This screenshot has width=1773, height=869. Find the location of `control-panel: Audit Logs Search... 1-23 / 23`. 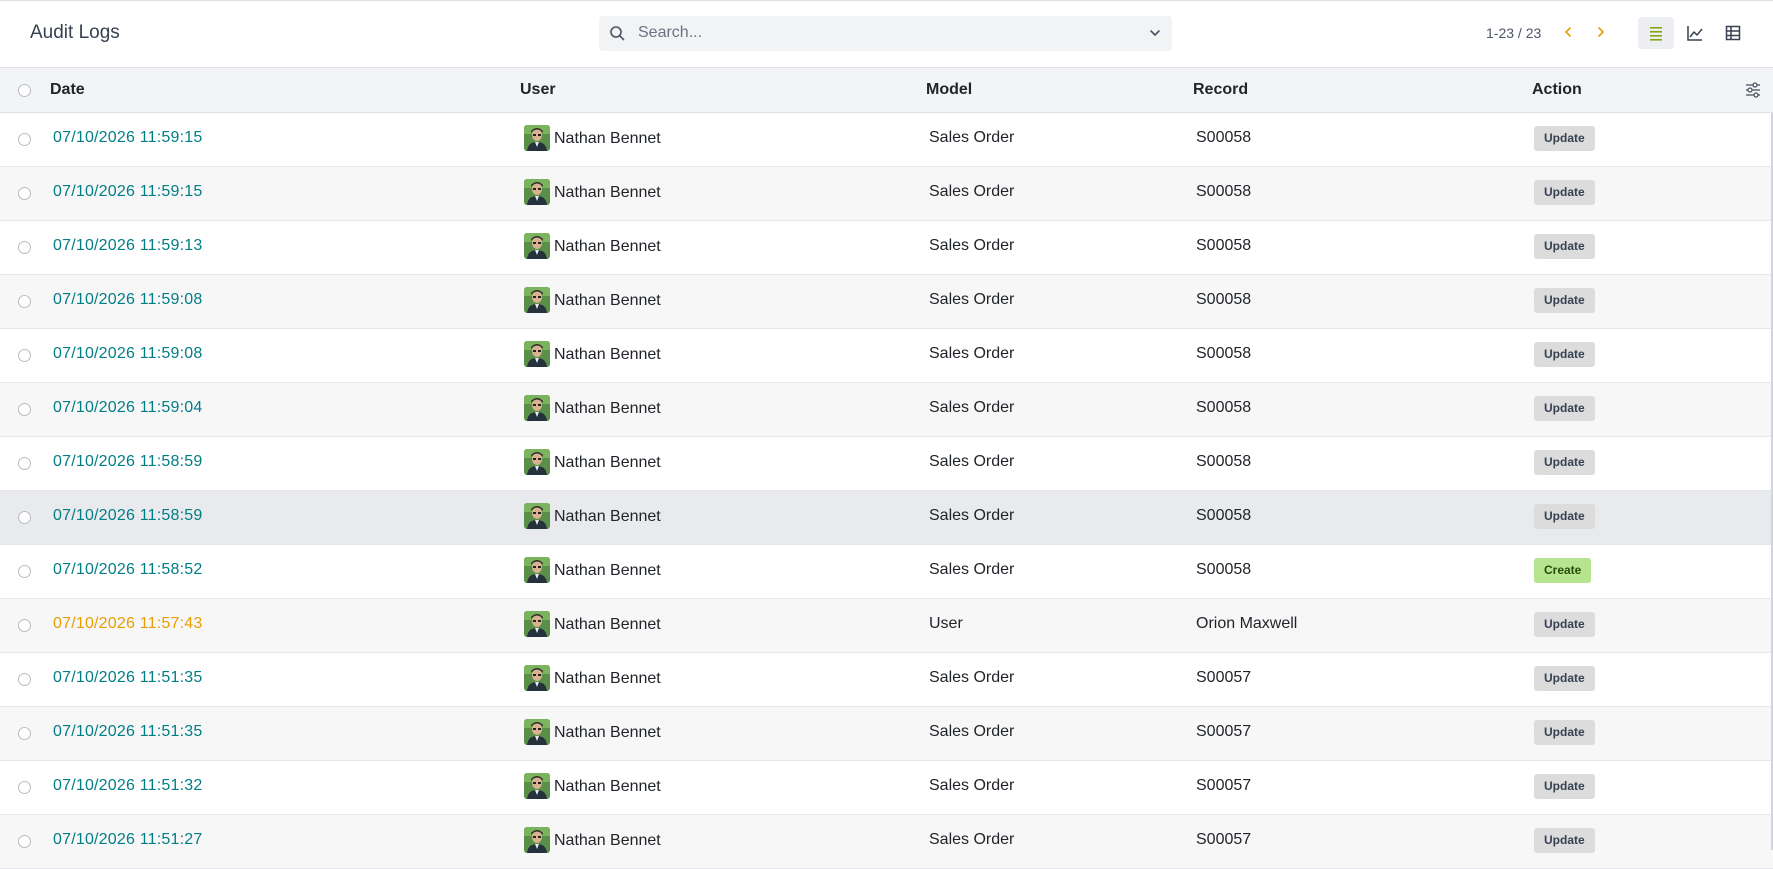

control-panel: Audit Logs Search... 1-23 / 23 is located at coordinates (886, 34).